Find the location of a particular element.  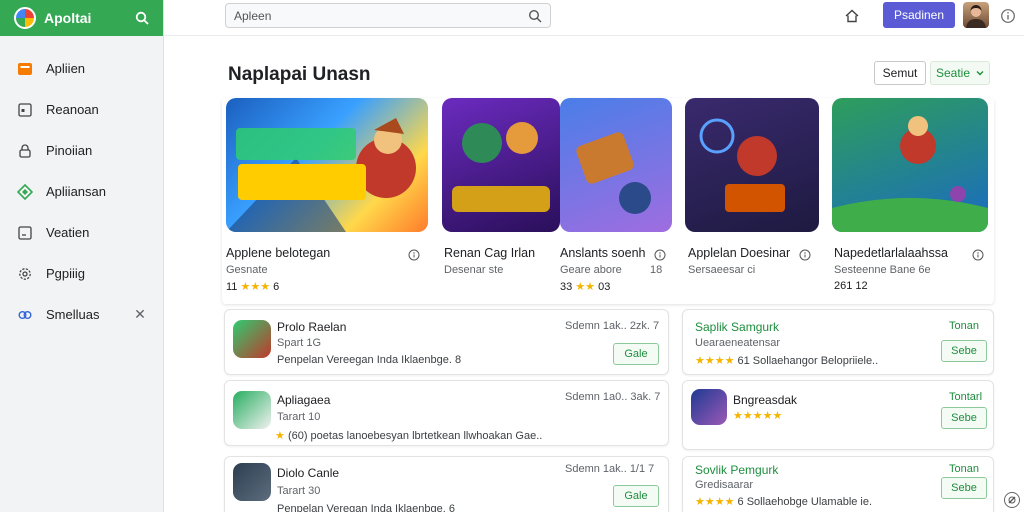

rating-end: 03 is located at coordinates (604, 287).